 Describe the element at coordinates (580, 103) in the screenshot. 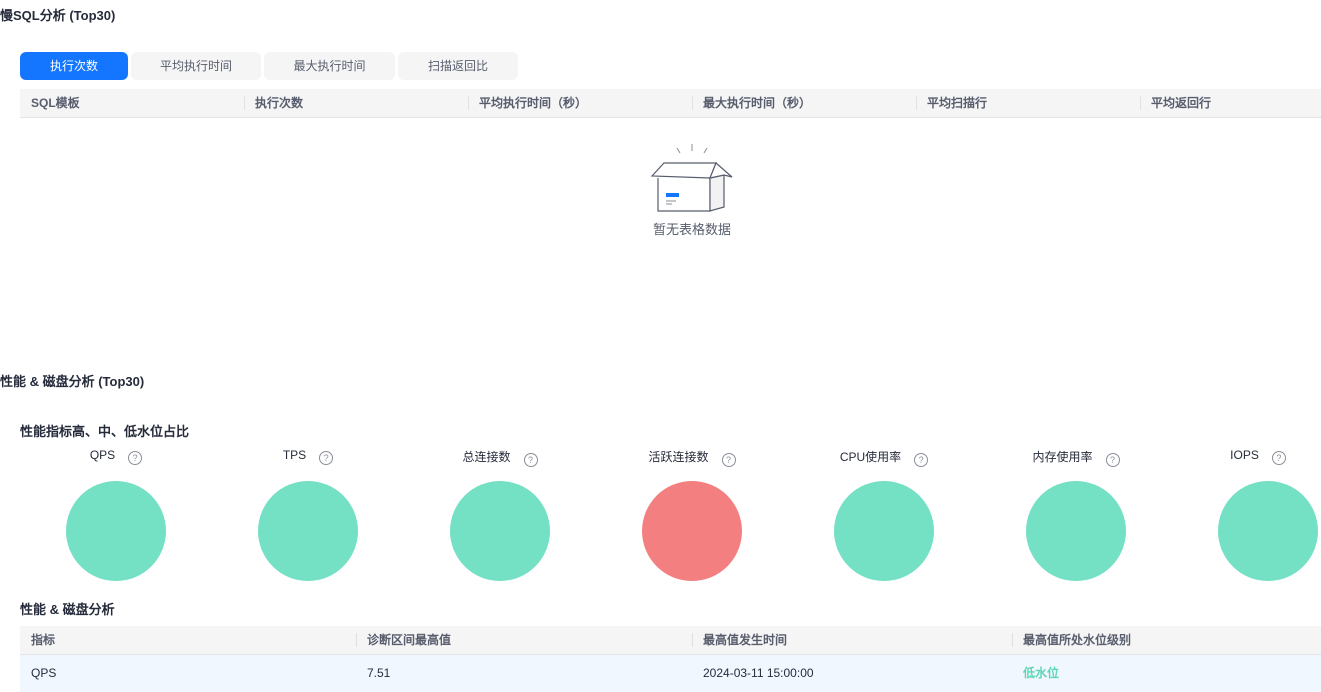

I see `column-avg-exec-time: 平均执行时间（秒）` at that location.